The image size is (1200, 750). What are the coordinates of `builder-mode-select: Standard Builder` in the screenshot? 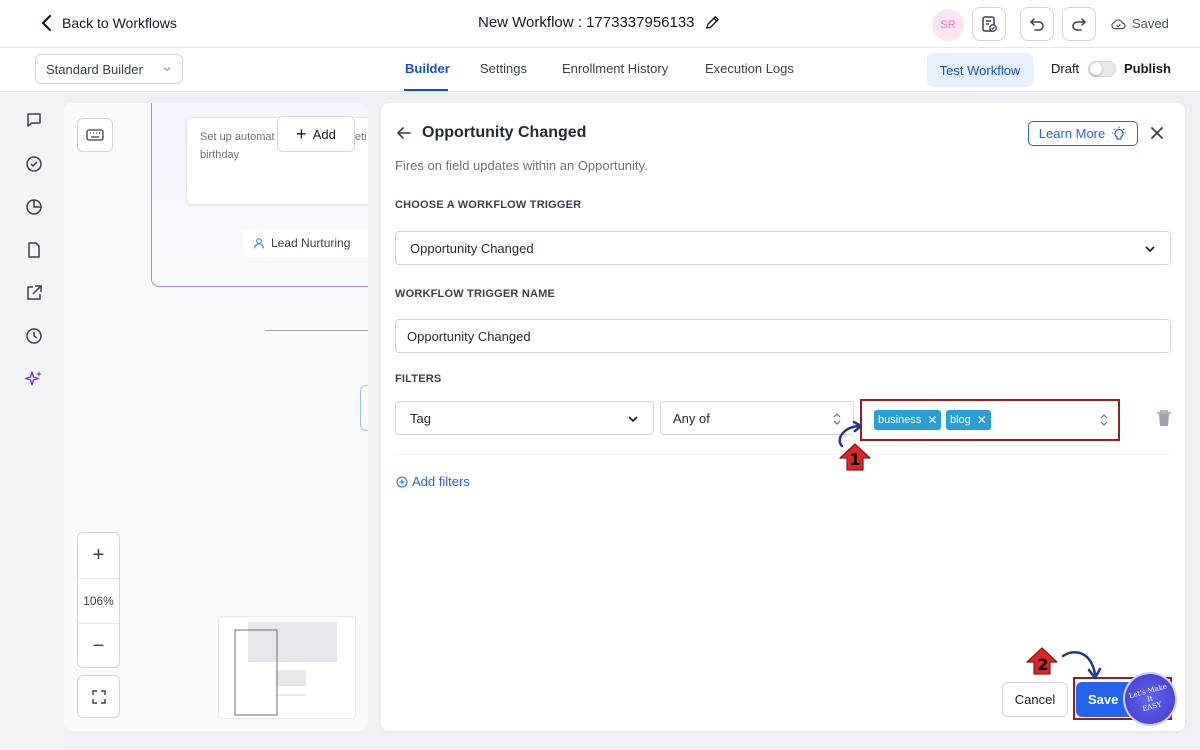 It's located at (109, 69).